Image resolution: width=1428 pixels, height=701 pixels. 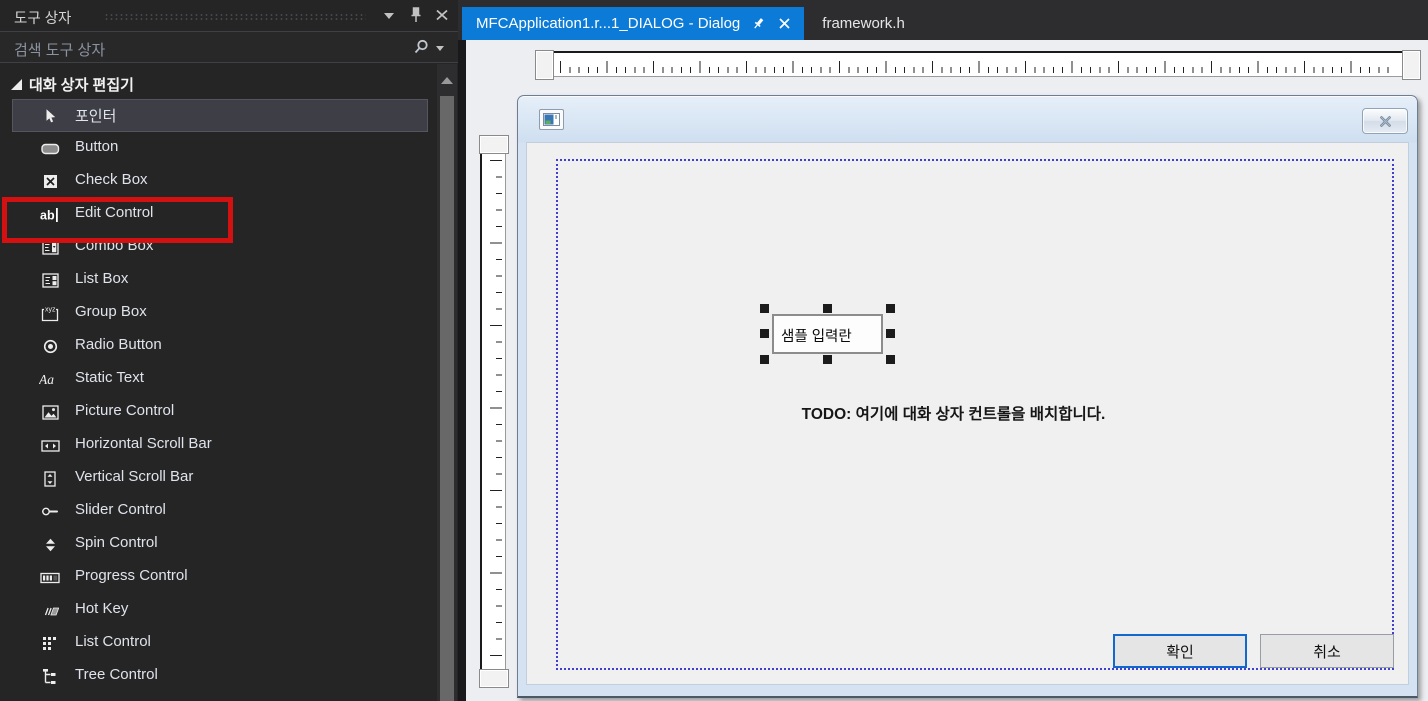 What do you see at coordinates (16, 84) in the screenshot?
I see `group-expander-icon` at bounding box center [16, 84].